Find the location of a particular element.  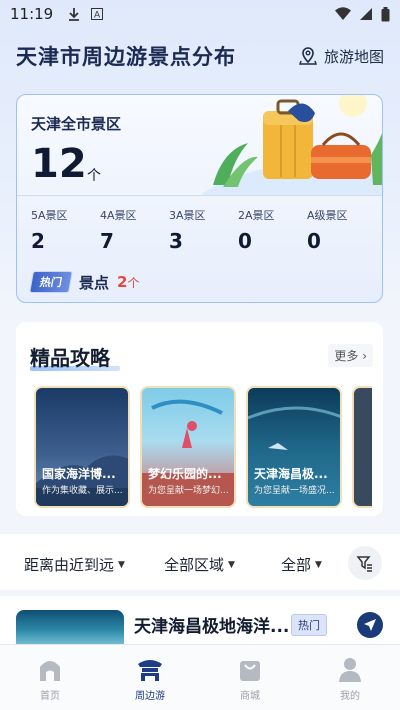

summary-count: 12 is located at coordinates (59, 164).